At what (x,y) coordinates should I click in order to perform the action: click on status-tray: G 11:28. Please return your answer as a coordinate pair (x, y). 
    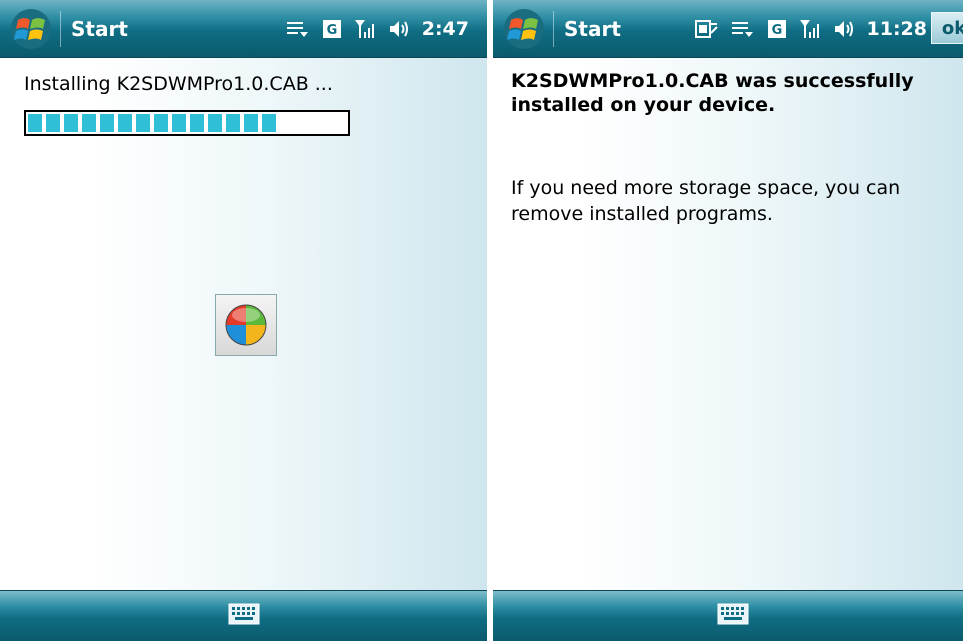
    Looking at the image, I should click on (810, 28).